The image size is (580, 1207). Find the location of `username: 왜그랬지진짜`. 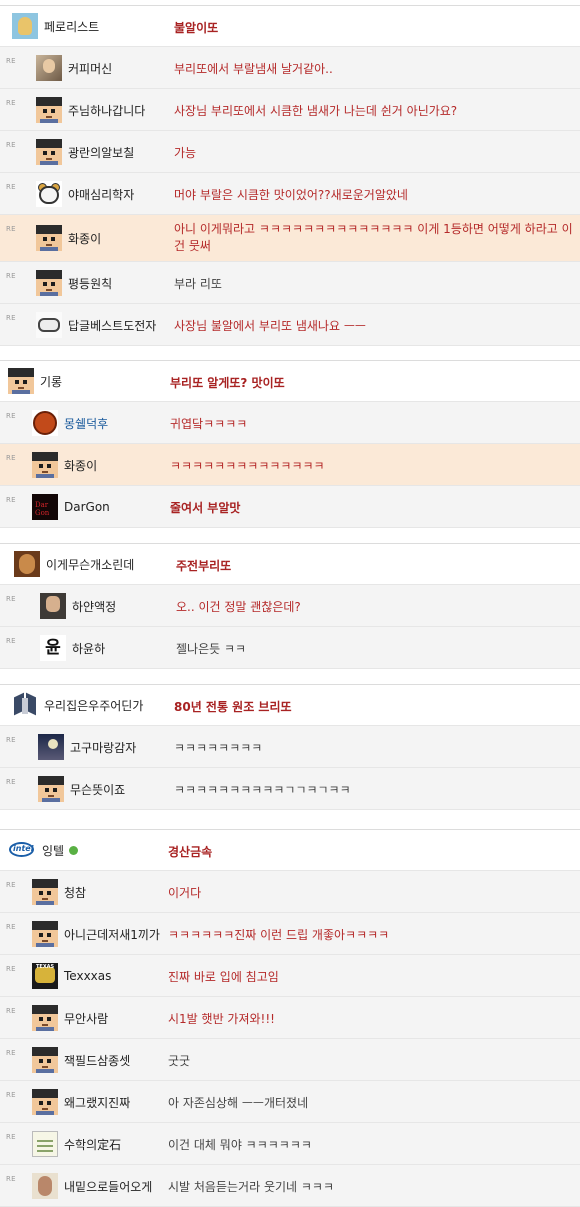

username: 왜그랬지진짜 is located at coordinates (97, 1102).